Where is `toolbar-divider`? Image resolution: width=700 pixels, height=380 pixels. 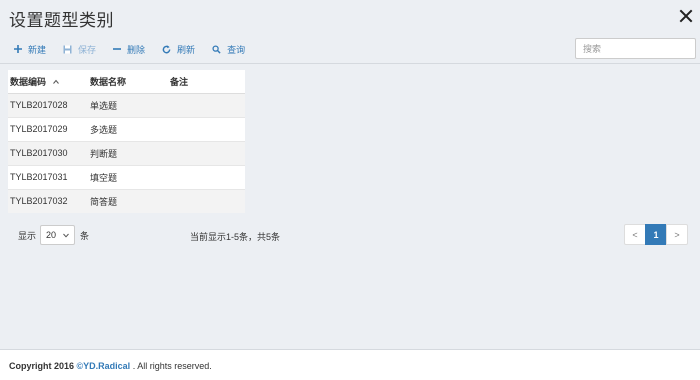
toolbar-divider is located at coordinates (350, 63).